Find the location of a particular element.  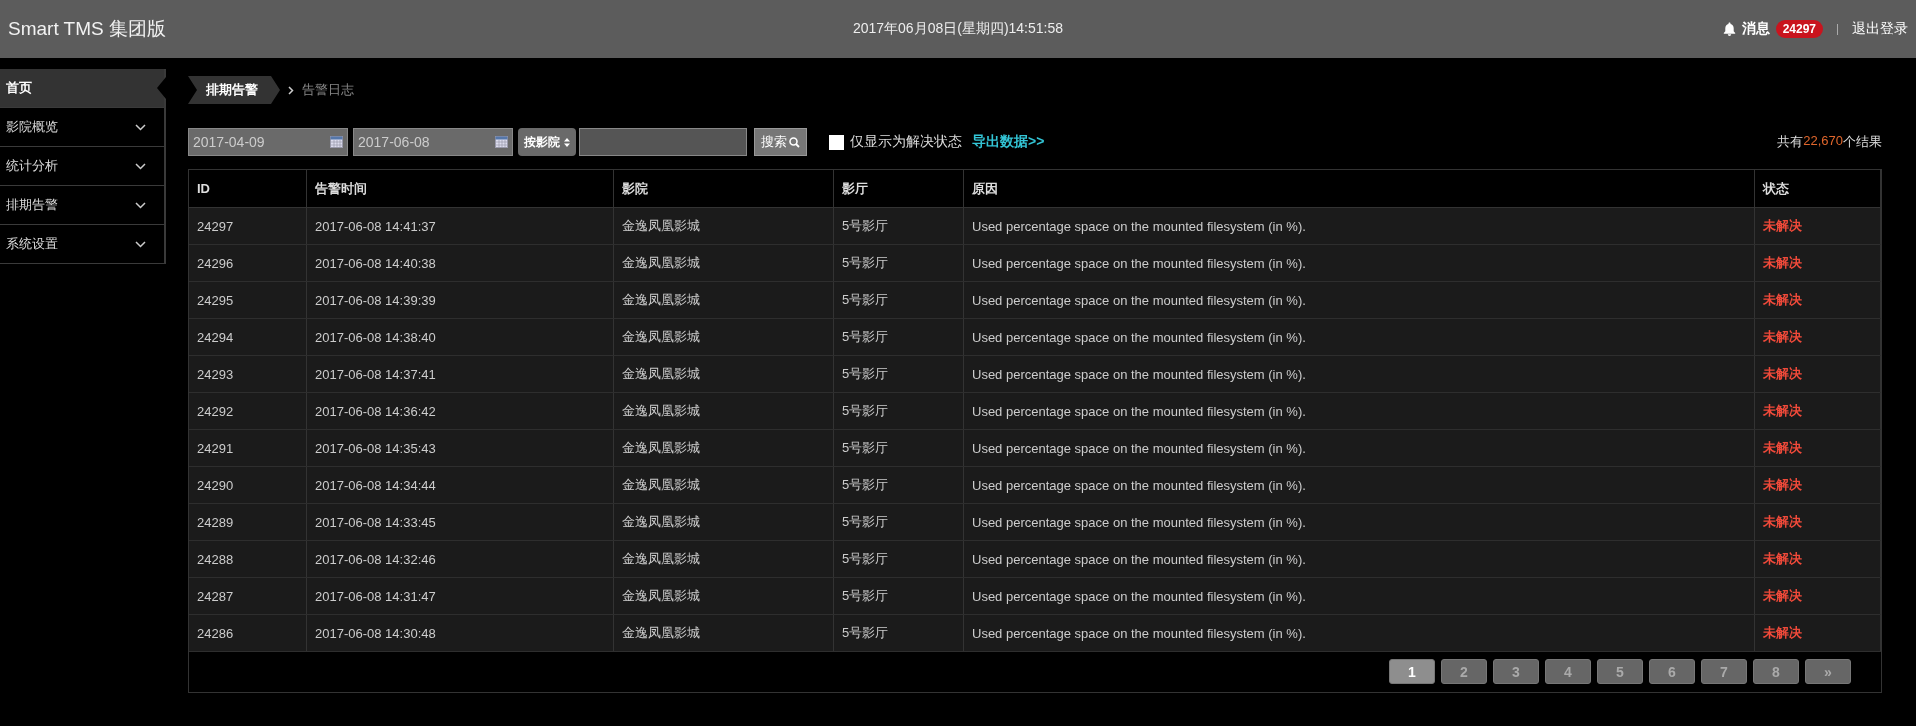

column-header: ID is located at coordinates (248, 189).